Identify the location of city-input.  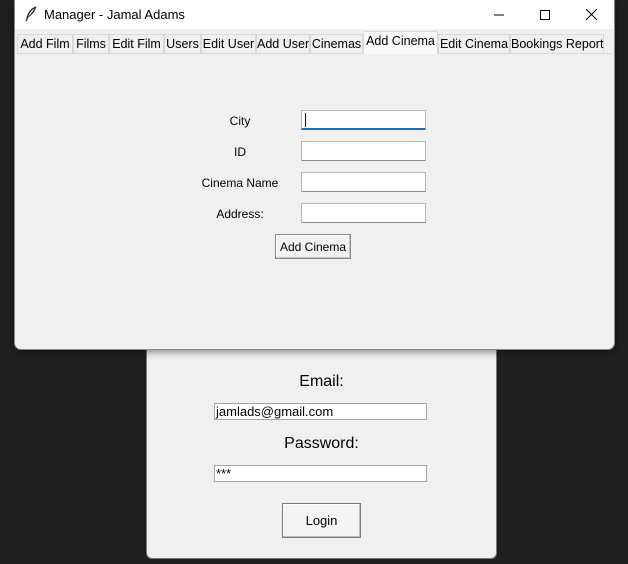
(363, 120).